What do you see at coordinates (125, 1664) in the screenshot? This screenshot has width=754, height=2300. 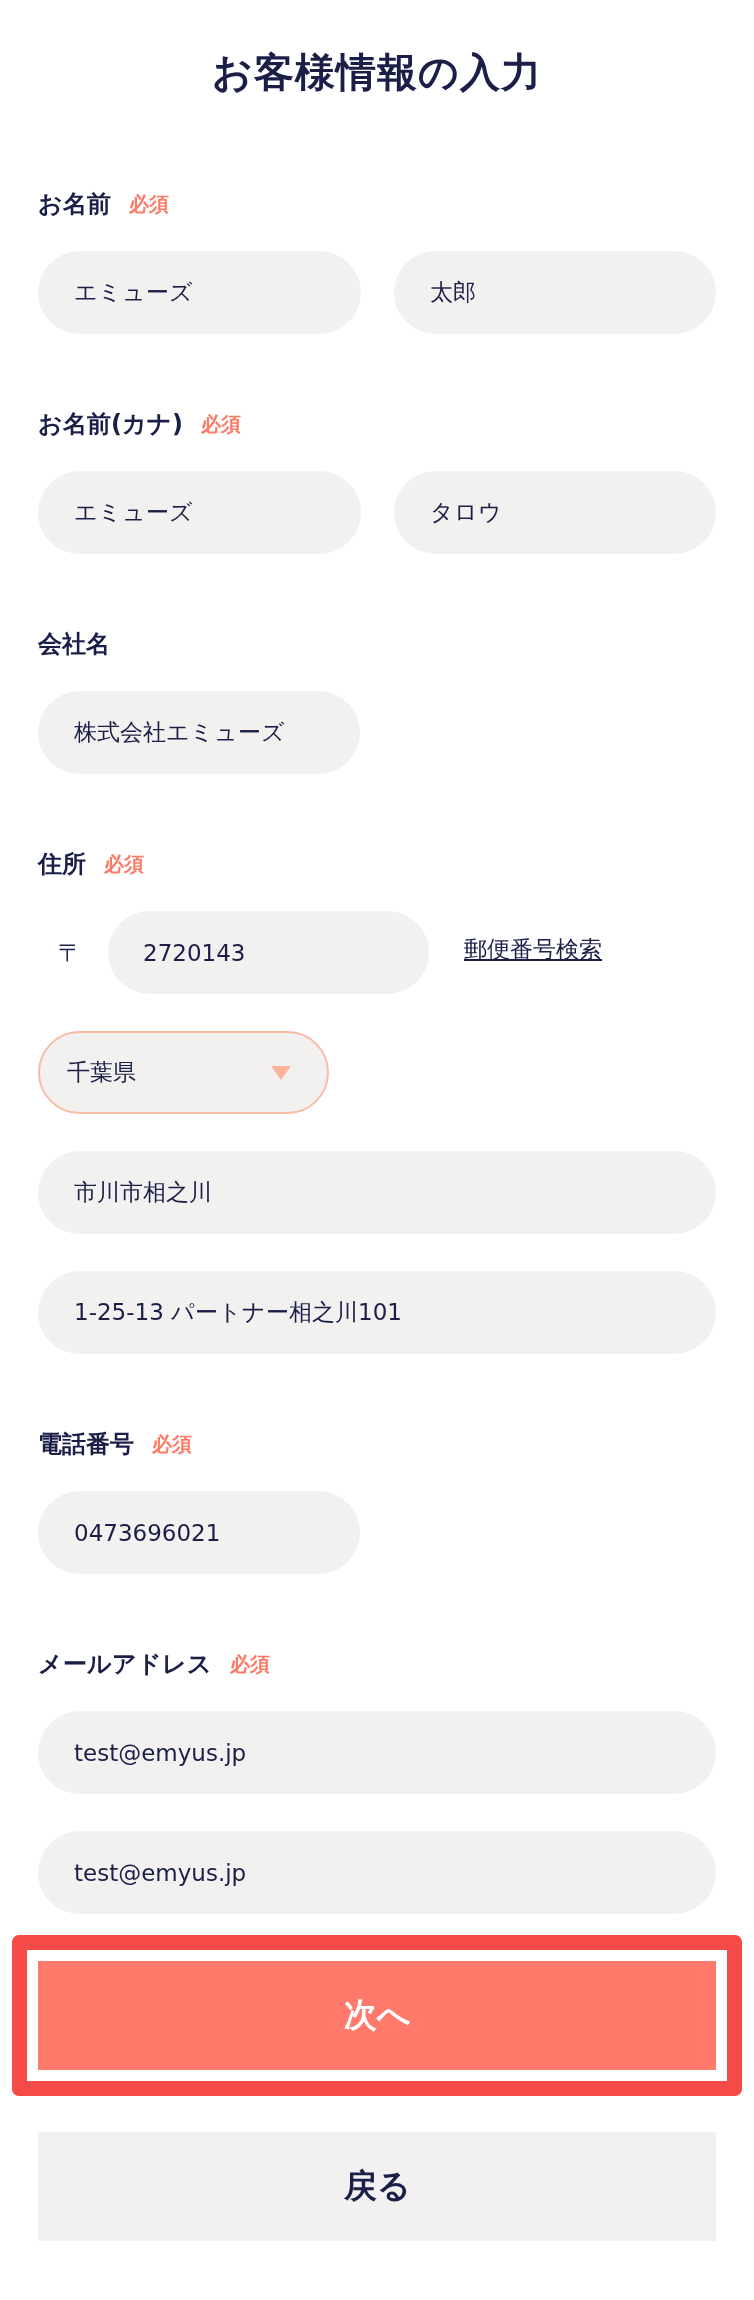 I see `field-label: メールアドレス` at bounding box center [125, 1664].